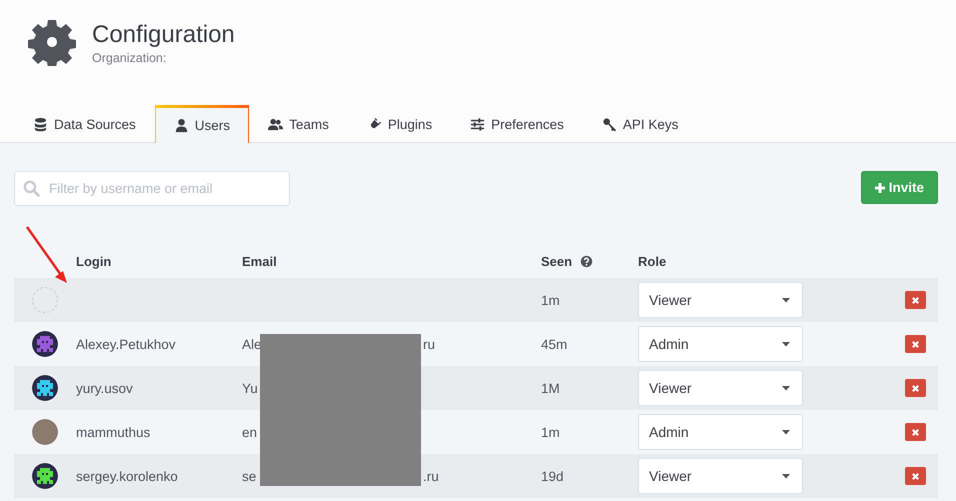 The width and height of the screenshot is (956, 501). Describe the element at coordinates (40, 124) in the screenshot. I see `database-icon` at that location.